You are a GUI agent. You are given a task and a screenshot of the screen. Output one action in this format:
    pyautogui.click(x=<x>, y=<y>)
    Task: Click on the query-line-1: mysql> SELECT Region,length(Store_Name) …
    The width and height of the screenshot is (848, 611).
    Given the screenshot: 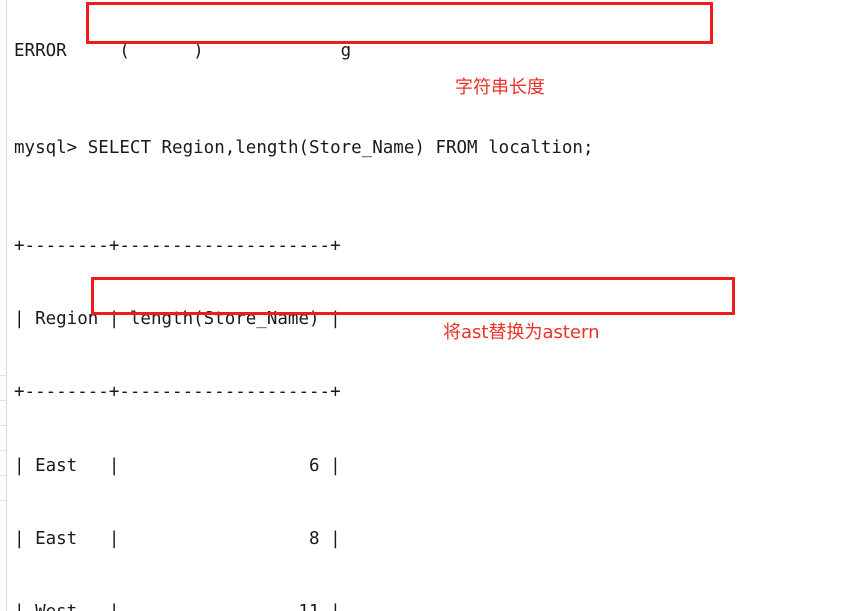 What is the action you would take?
    pyautogui.click(x=325, y=148)
    